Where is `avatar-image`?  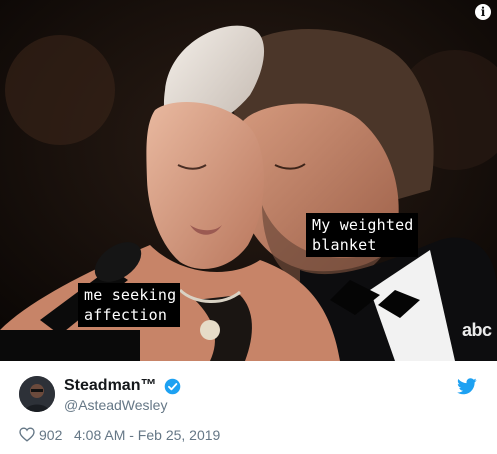
avatar-image is located at coordinates (37, 394).